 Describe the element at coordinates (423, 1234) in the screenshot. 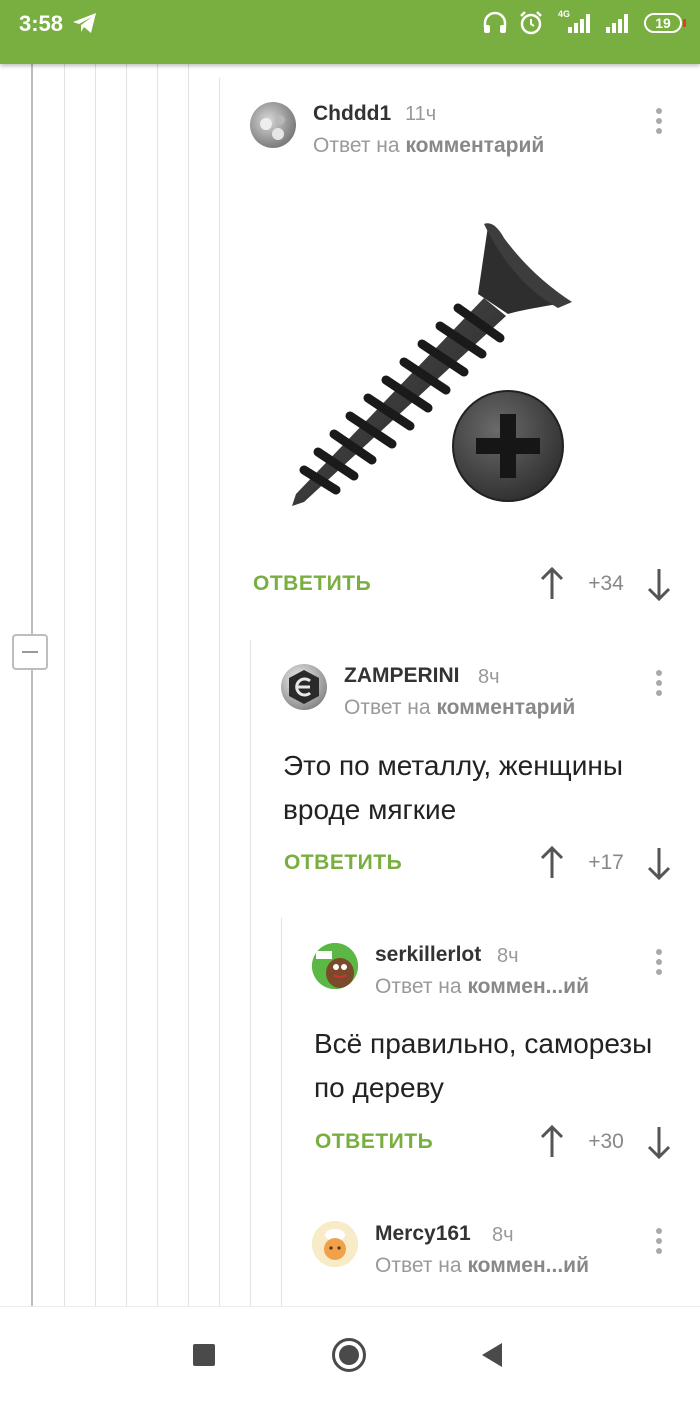

I see `comment-author: Mercy161` at that location.